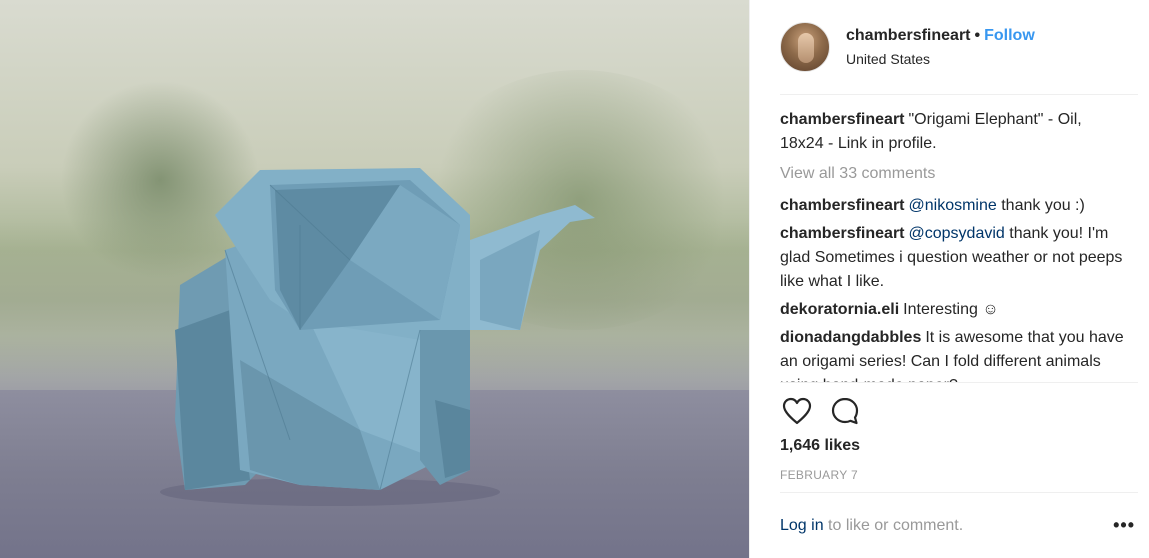  I want to click on login-prompt: Log in to like or comment., so click(960, 526).